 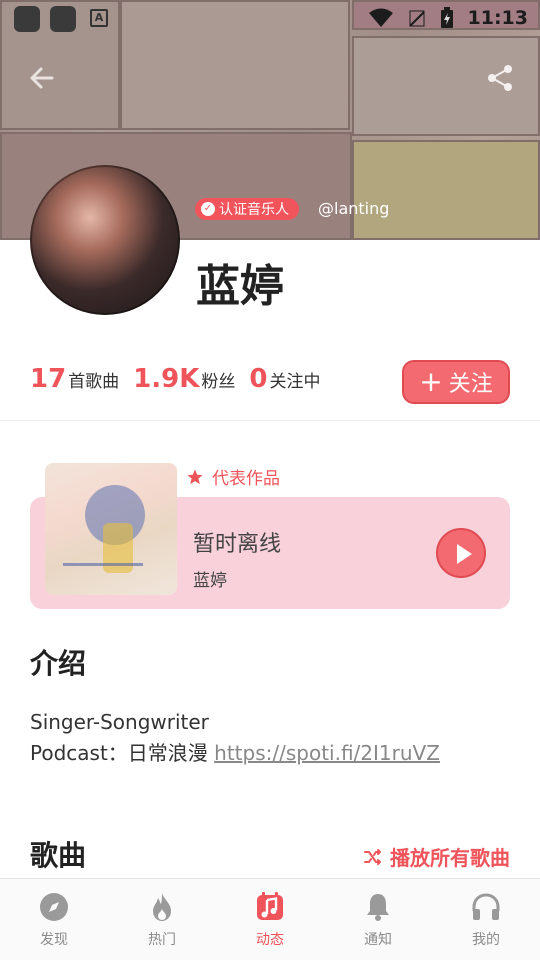 I want to click on intro-text: Singer-Songwriter, so click(x=119, y=722).